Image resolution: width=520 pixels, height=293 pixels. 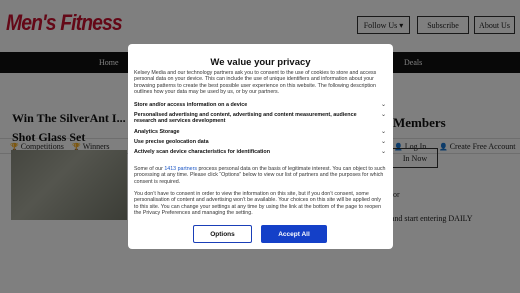 I want to click on purpose-item-analytics-storage: Analytics Storage ⌄, so click(x=260, y=131).